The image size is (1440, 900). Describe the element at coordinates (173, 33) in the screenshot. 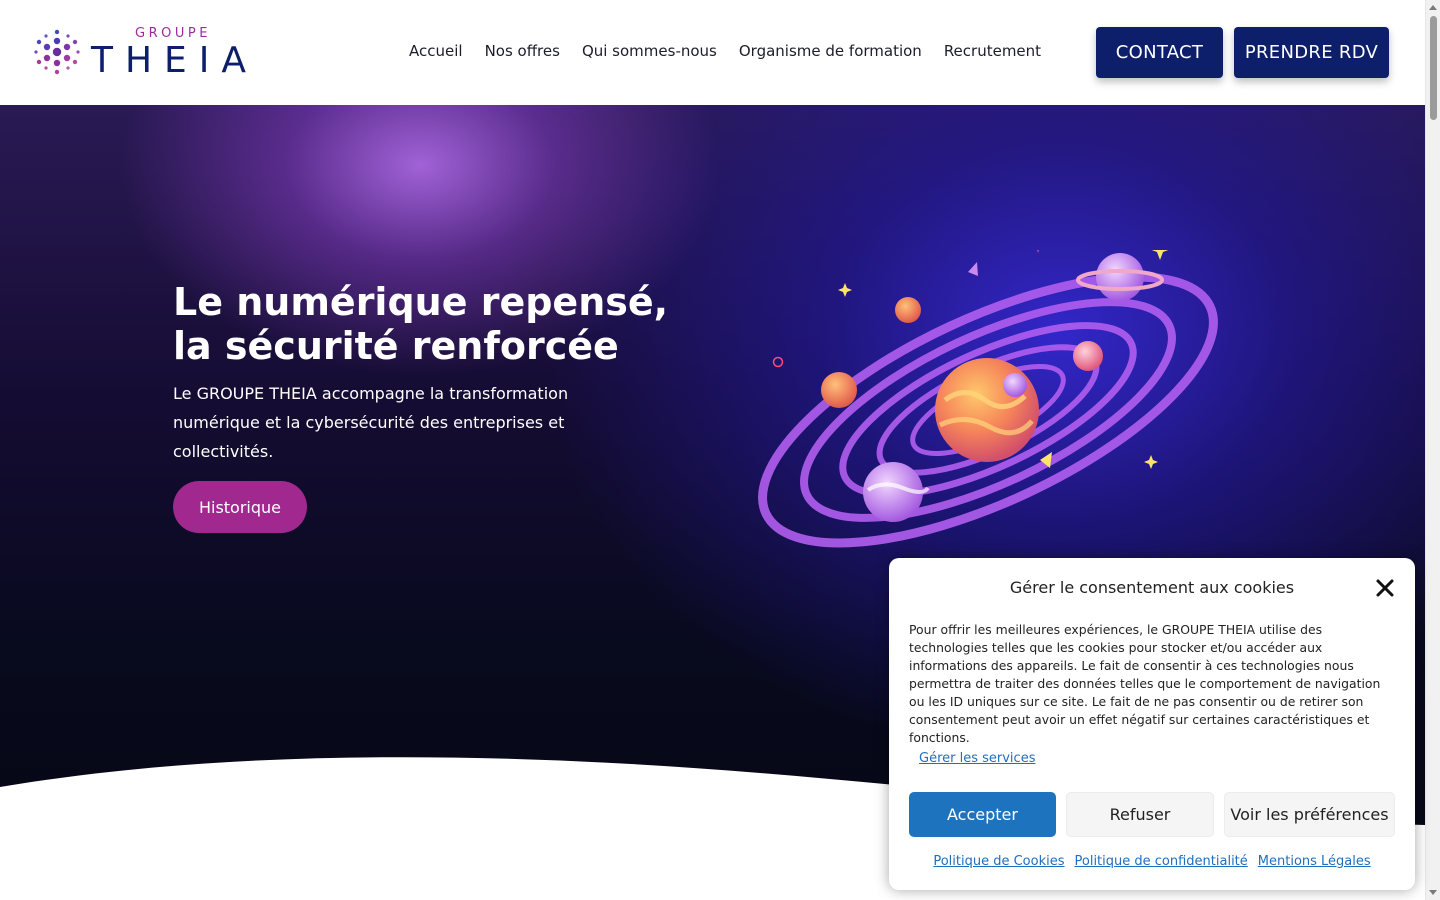

I see `logo-groupe-text: GROUPE` at that location.